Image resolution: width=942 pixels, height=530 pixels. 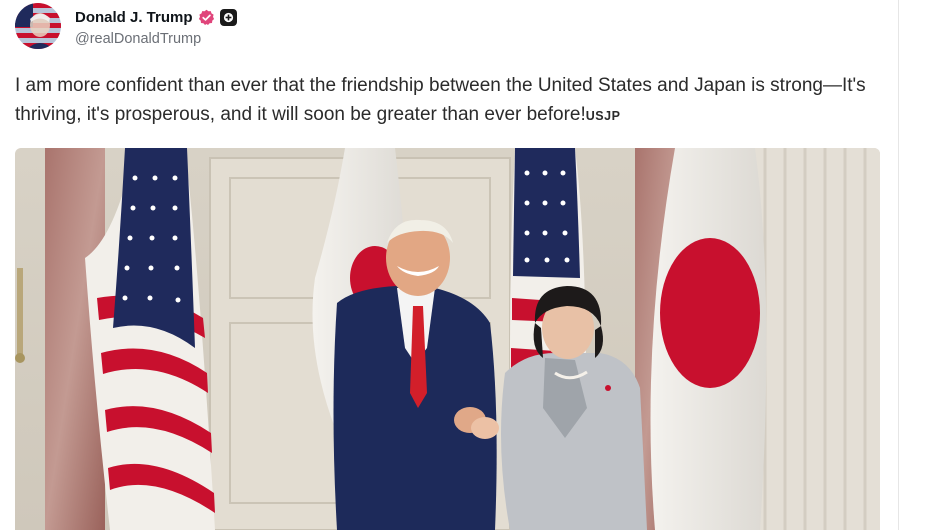 I want to click on avatar-flag-icon, so click(x=38, y=26).